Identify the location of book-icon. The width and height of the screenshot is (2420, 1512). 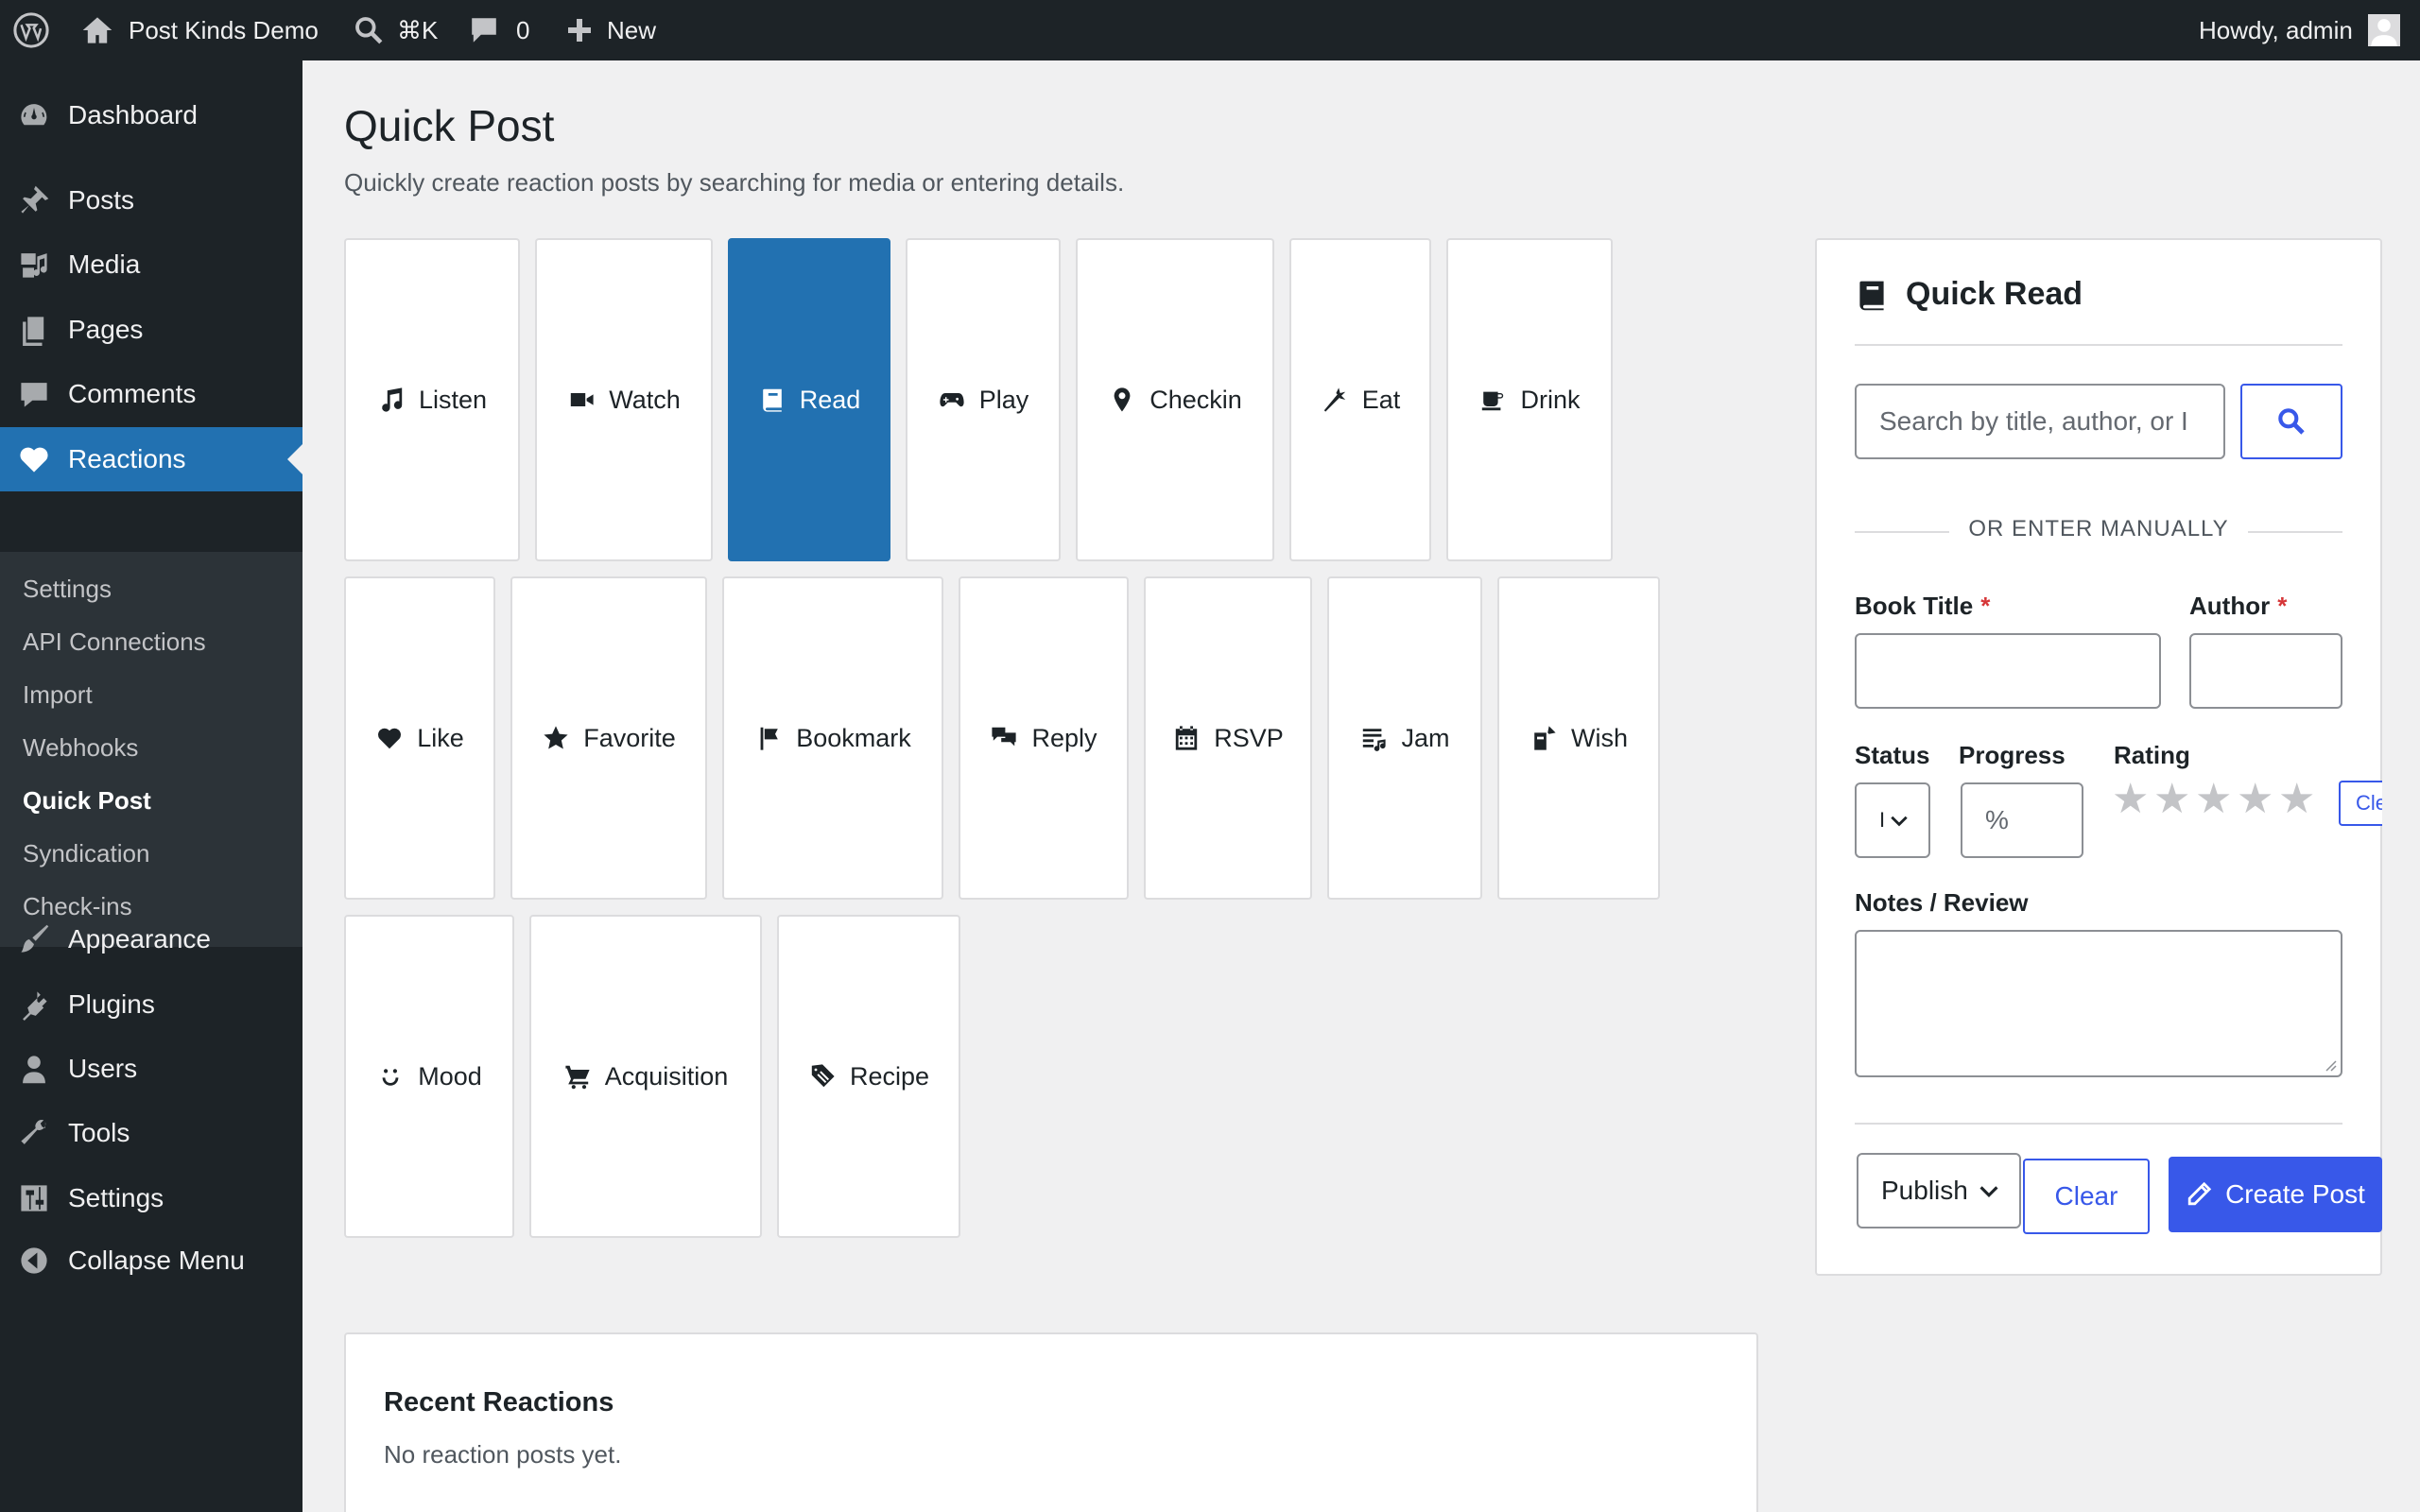
(772, 400).